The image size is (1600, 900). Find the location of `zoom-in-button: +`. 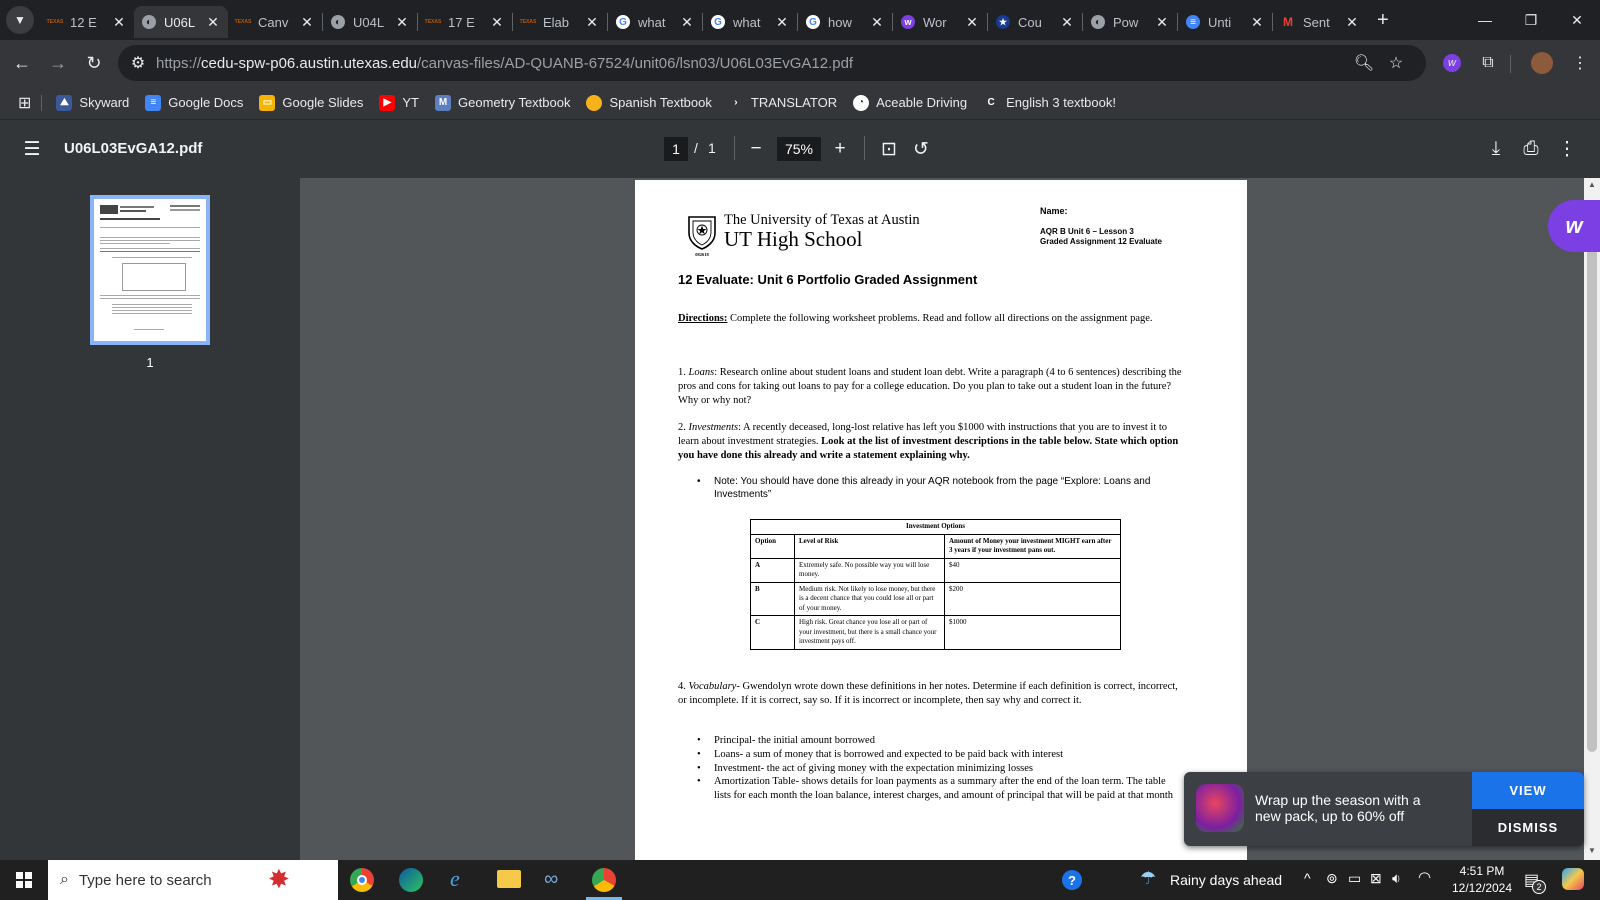

zoom-in-button: + is located at coordinates (840, 149).